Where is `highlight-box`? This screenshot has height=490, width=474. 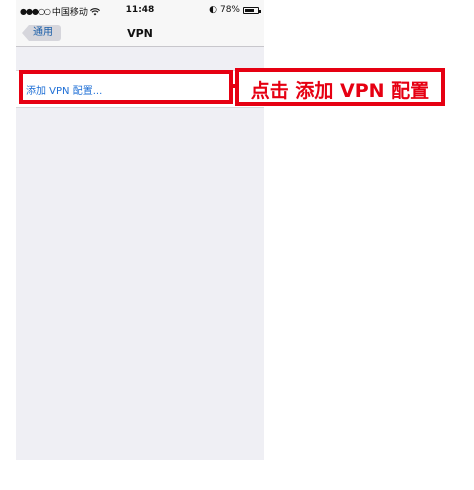 highlight-box is located at coordinates (126, 87).